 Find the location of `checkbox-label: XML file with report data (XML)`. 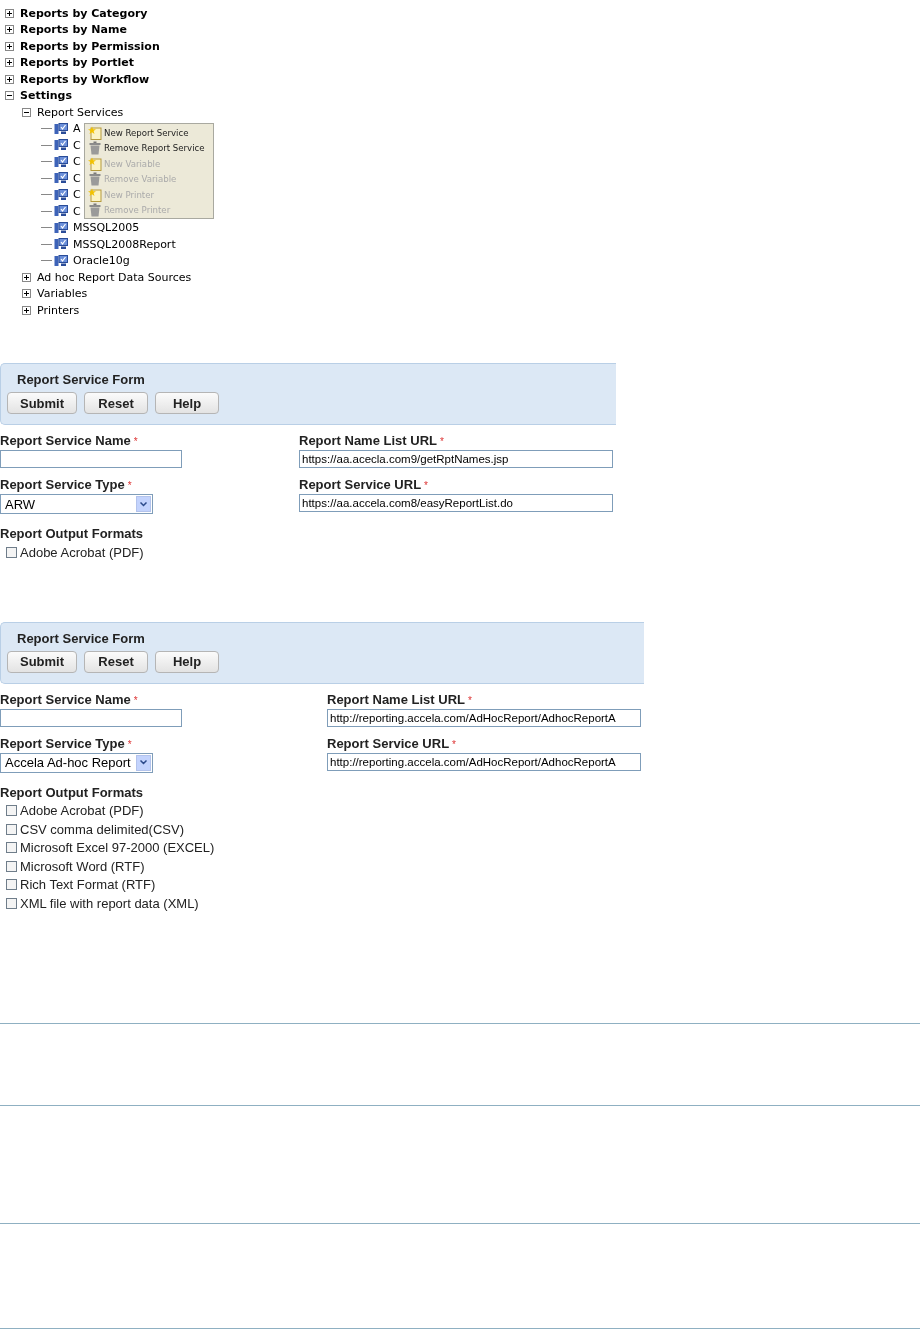

checkbox-label: XML file with report data (XML) is located at coordinates (109, 903).